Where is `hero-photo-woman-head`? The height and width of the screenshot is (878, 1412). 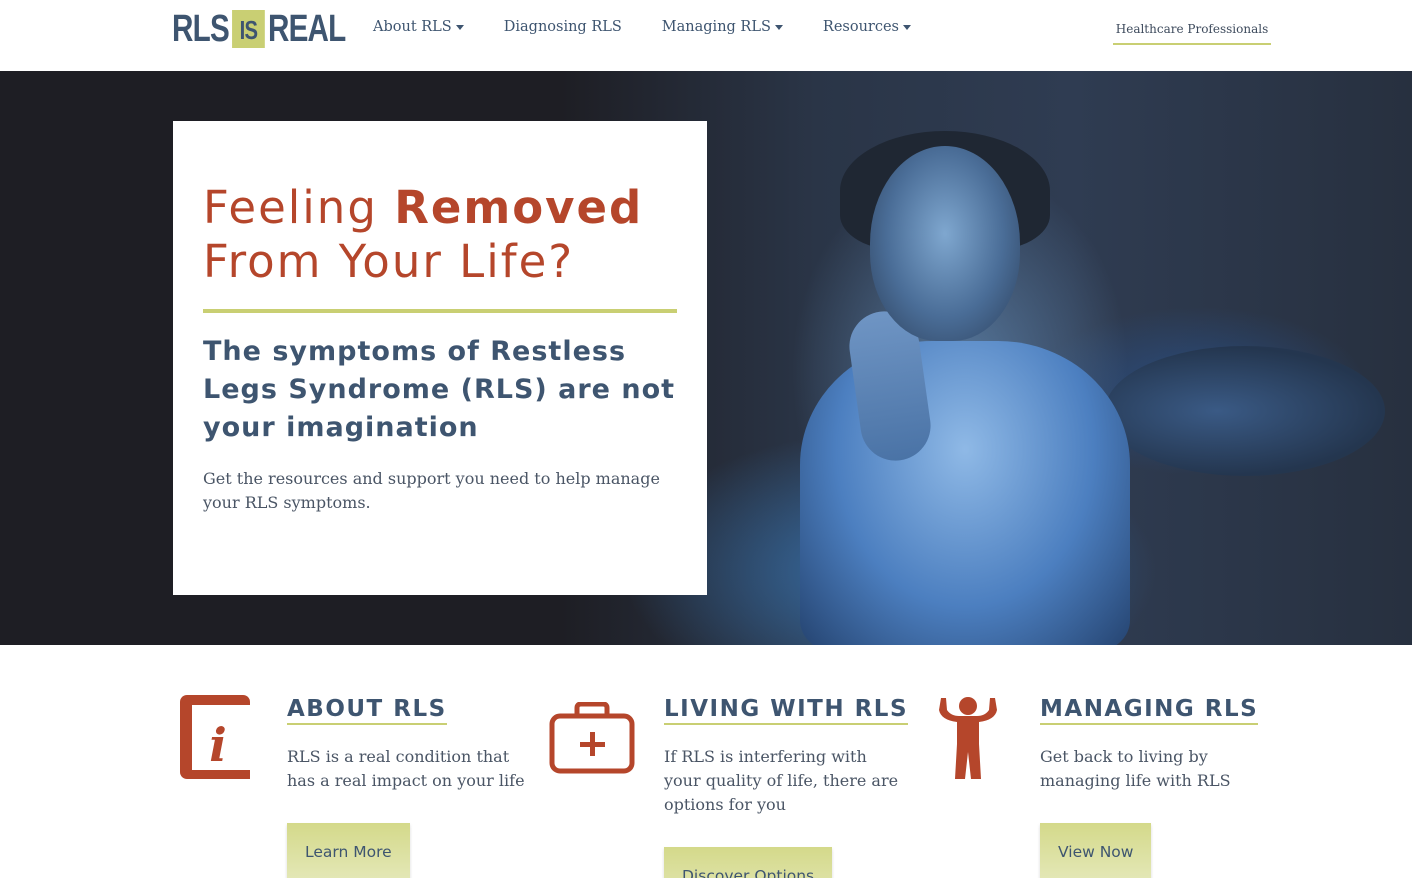
hero-photo-woman-head is located at coordinates (945, 243).